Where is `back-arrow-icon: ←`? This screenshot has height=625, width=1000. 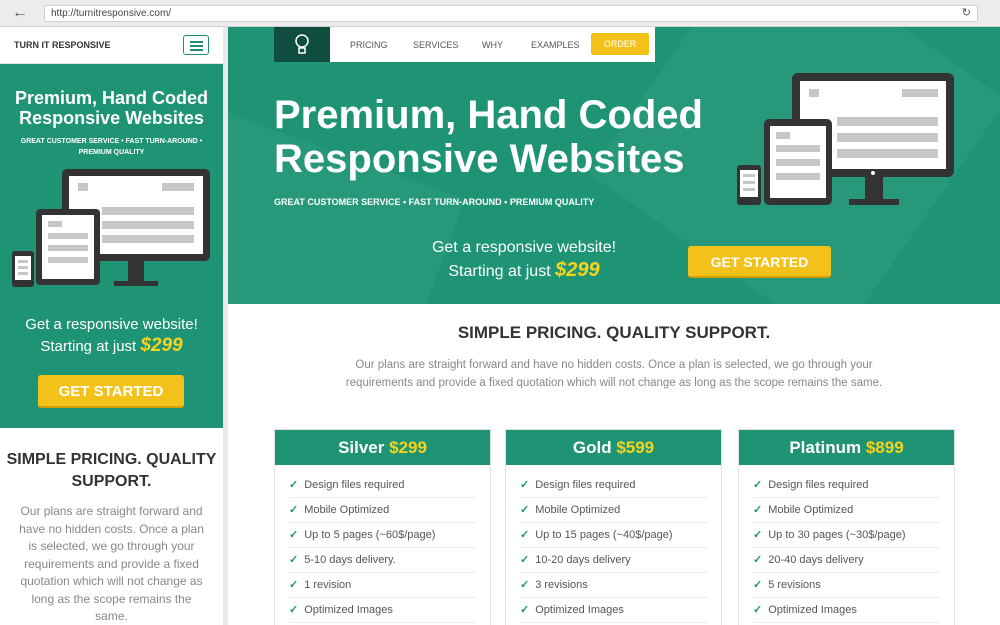
back-arrow-icon: ← is located at coordinates (22, 13).